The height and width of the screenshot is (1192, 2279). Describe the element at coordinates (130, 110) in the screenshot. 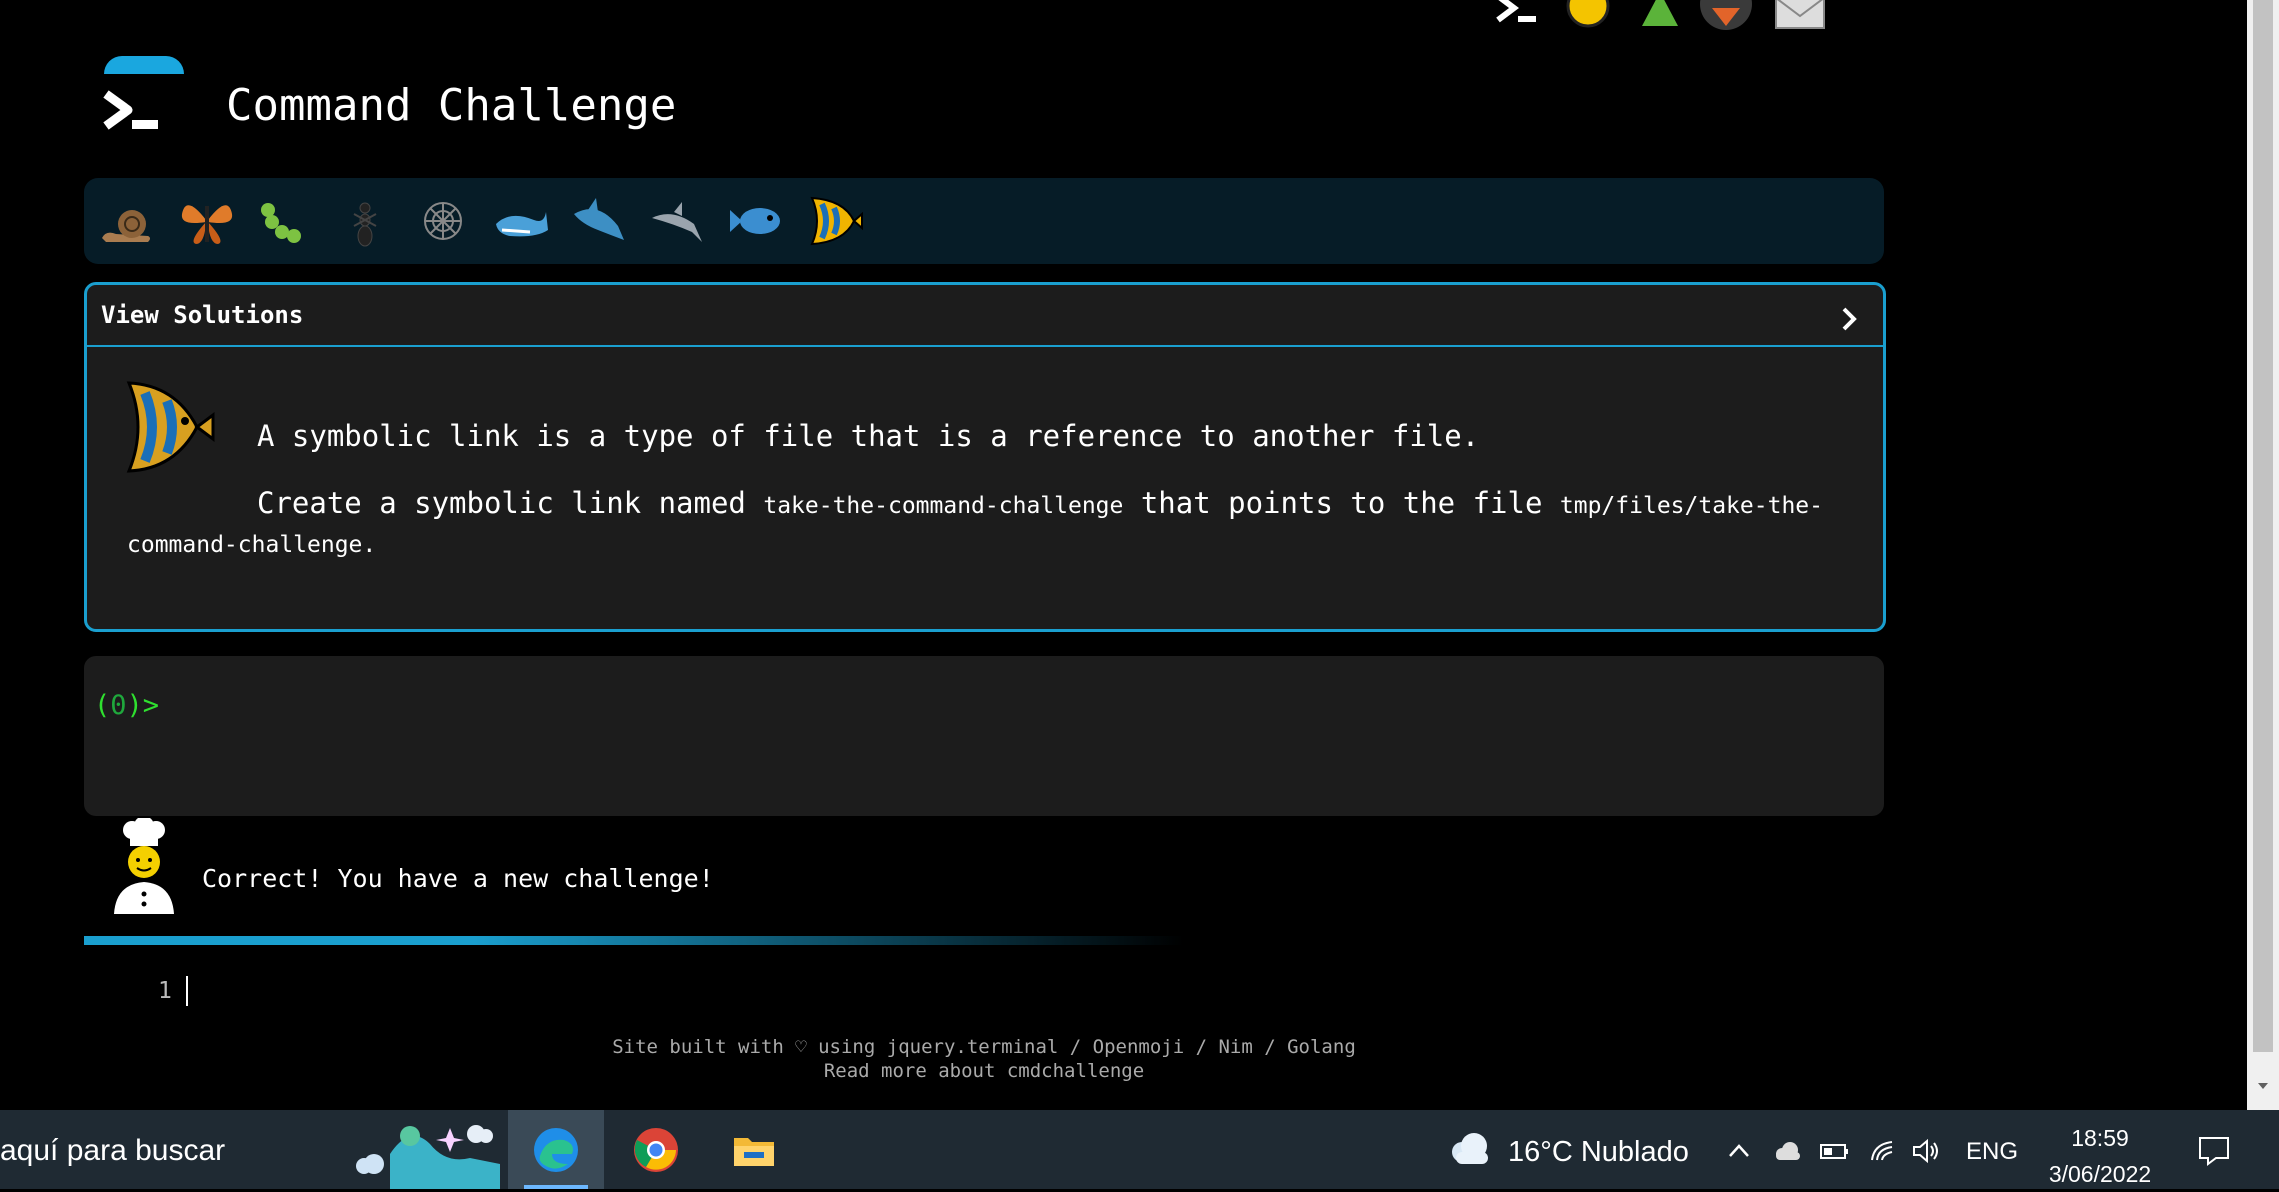

I see `prompt-logo-icon` at that location.